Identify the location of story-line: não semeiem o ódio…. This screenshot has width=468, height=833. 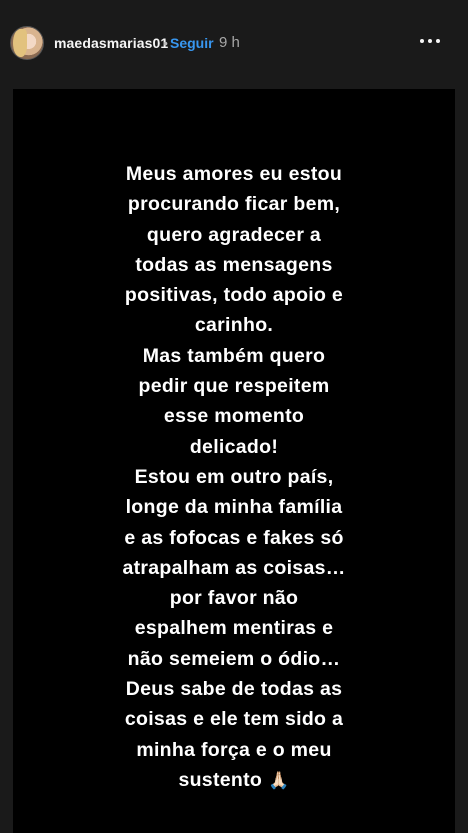
(234, 658).